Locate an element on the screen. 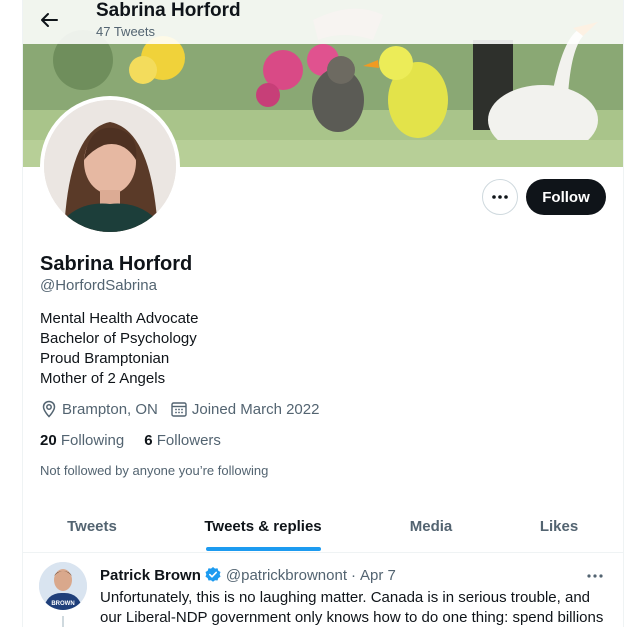 This screenshot has height=627, width=632. profile-header-bar: Sabrina Horford 47 Tweets is located at coordinates (323, 22).